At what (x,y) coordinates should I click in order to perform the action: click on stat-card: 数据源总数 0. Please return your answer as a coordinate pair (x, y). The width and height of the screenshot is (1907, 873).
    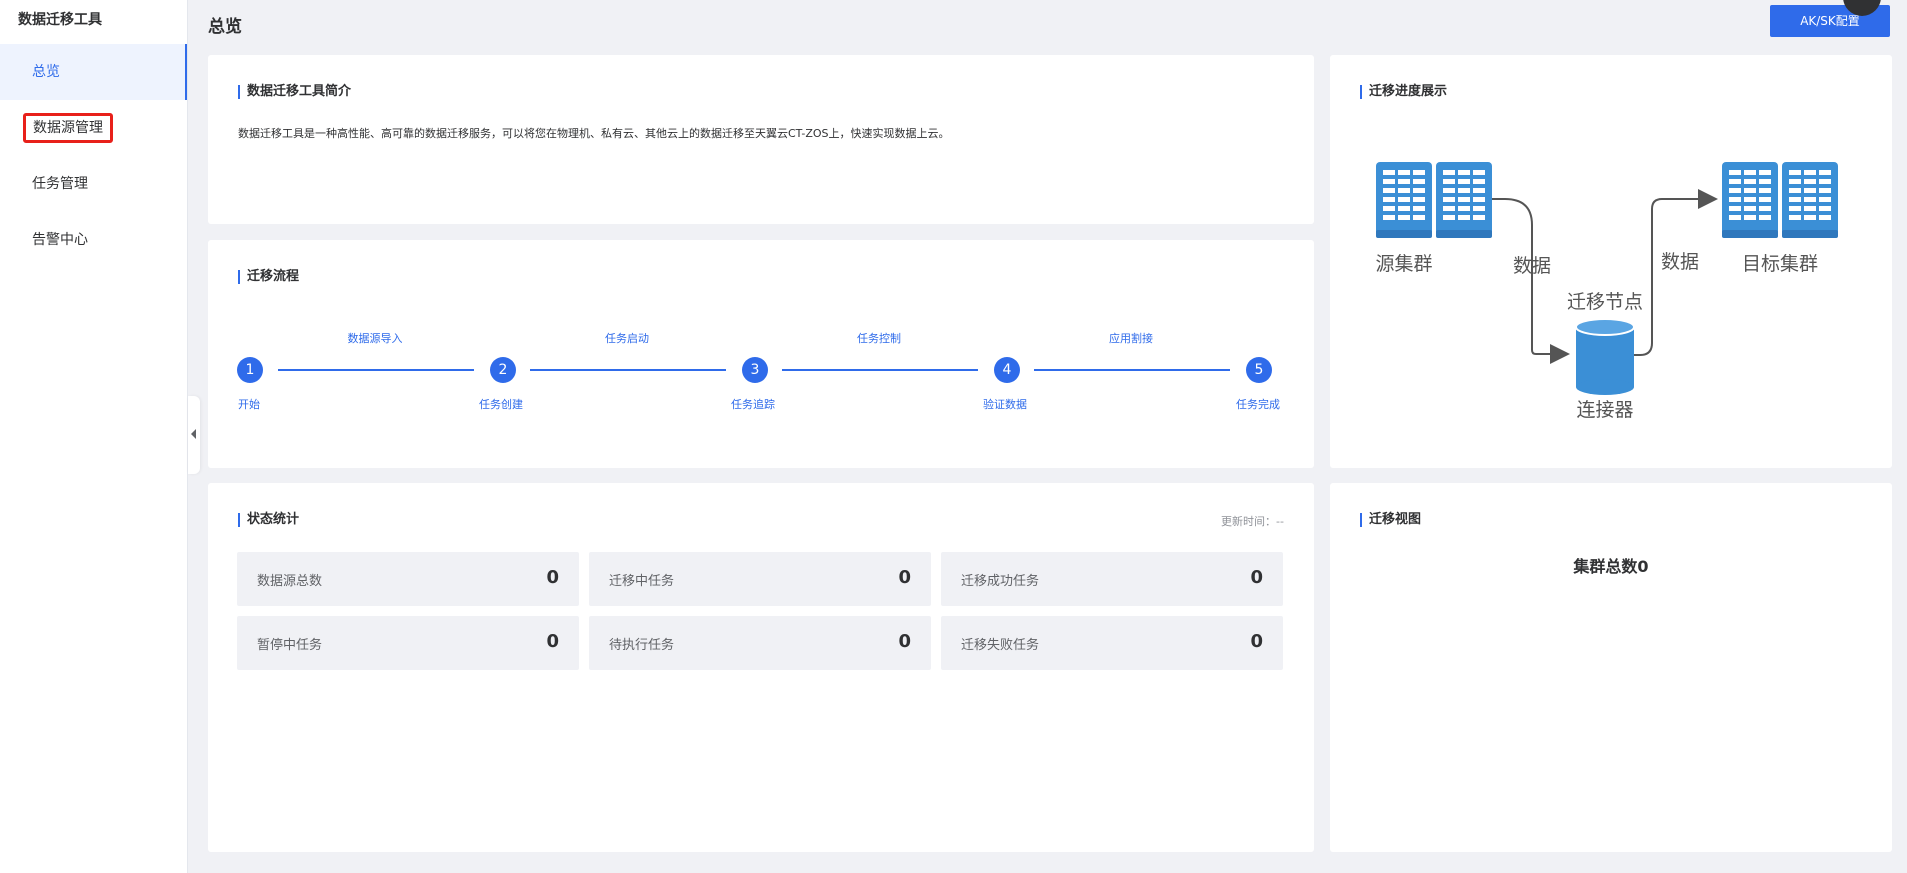
    Looking at the image, I should click on (408, 579).